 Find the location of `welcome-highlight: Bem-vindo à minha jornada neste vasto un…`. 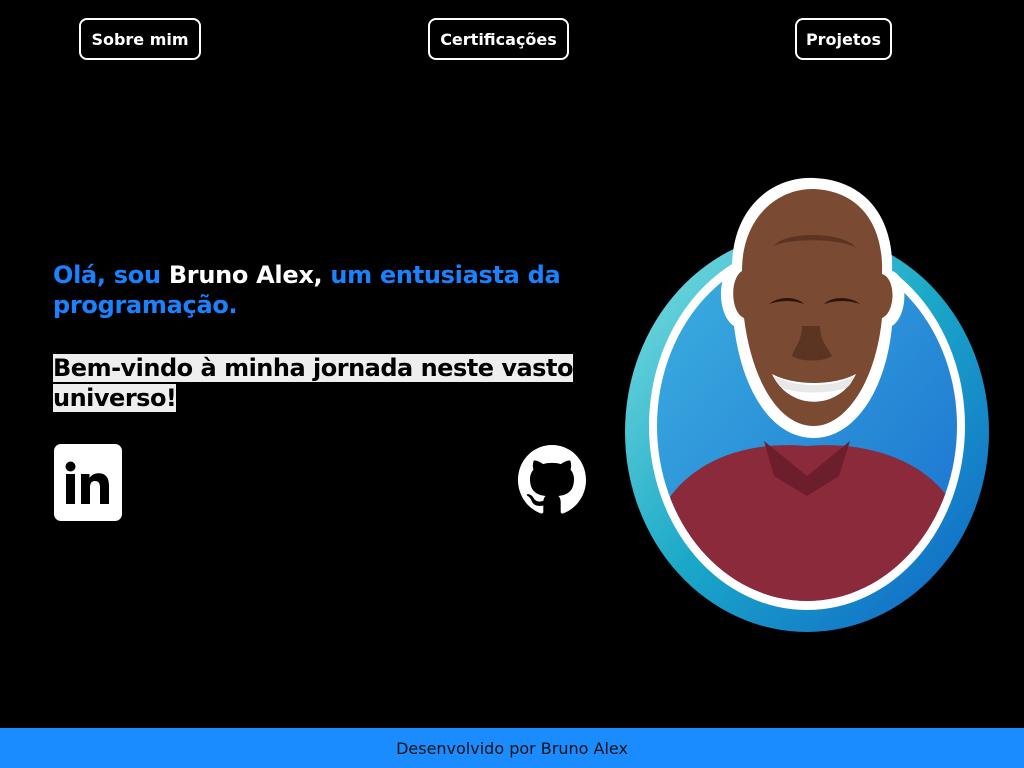

welcome-highlight: Bem-vindo à minha jornada neste vasto un… is located at coordinates (313, 383).